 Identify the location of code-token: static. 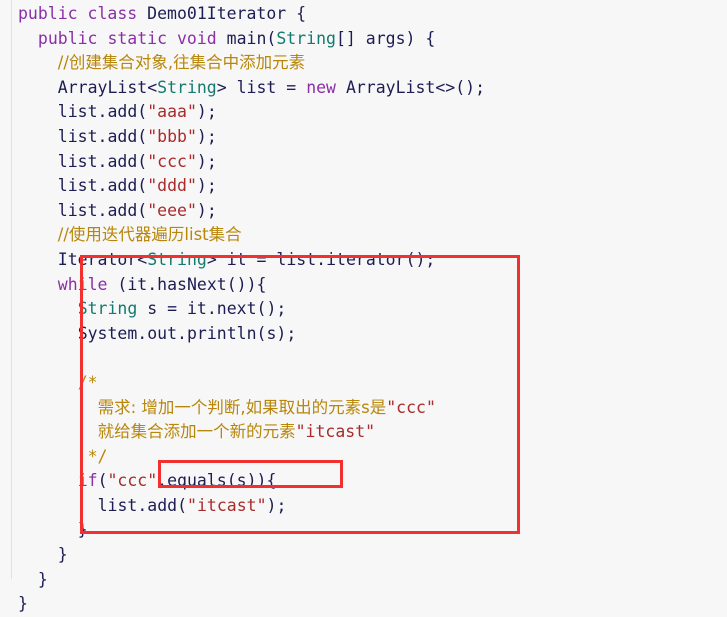
(137, 38).